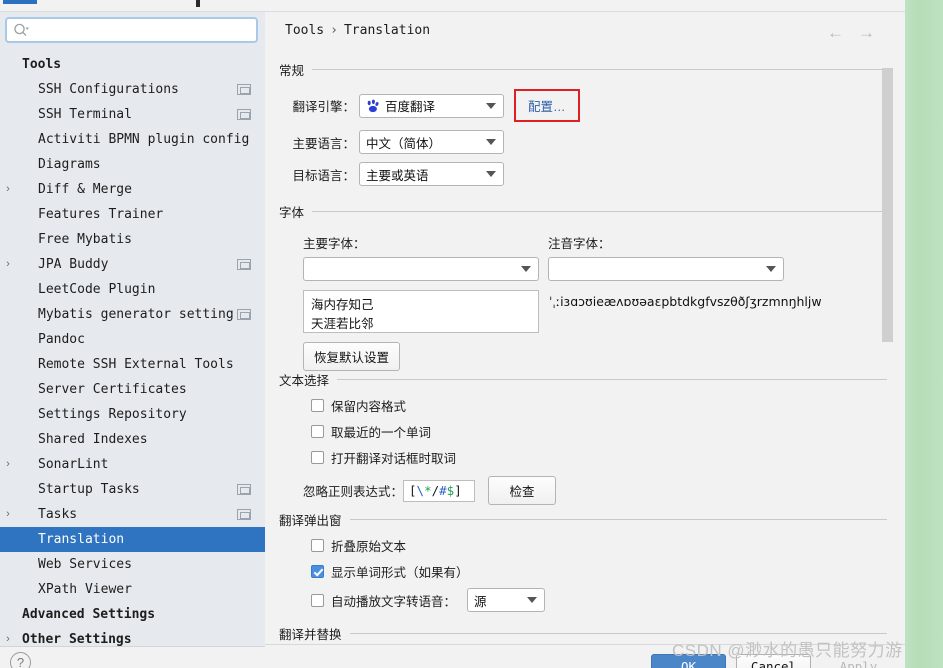 Image resolution: width=943 pixels, height=668 pixels. Describe the element at coordinates (342, 305) in the screenshot. I see `font-preview-line-1: 海内存知己` at that location.